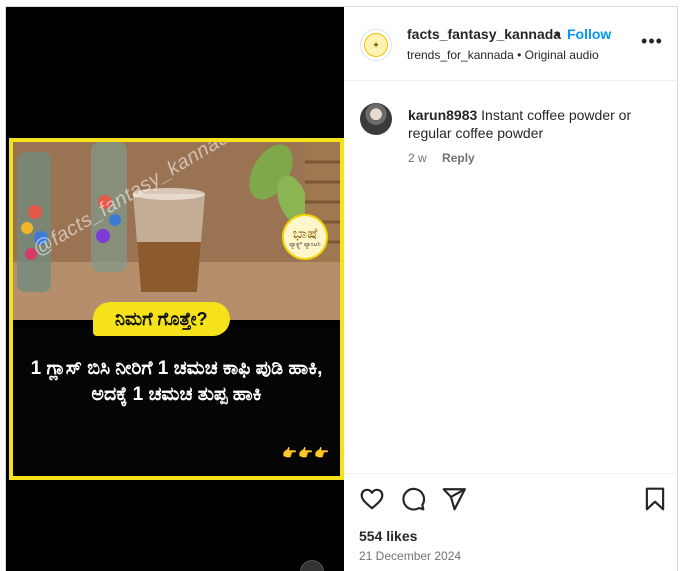 This screenshot has width=683, height=571. I want to click on logo-glyph: ಭಾಷೆ, so click(305, 232).